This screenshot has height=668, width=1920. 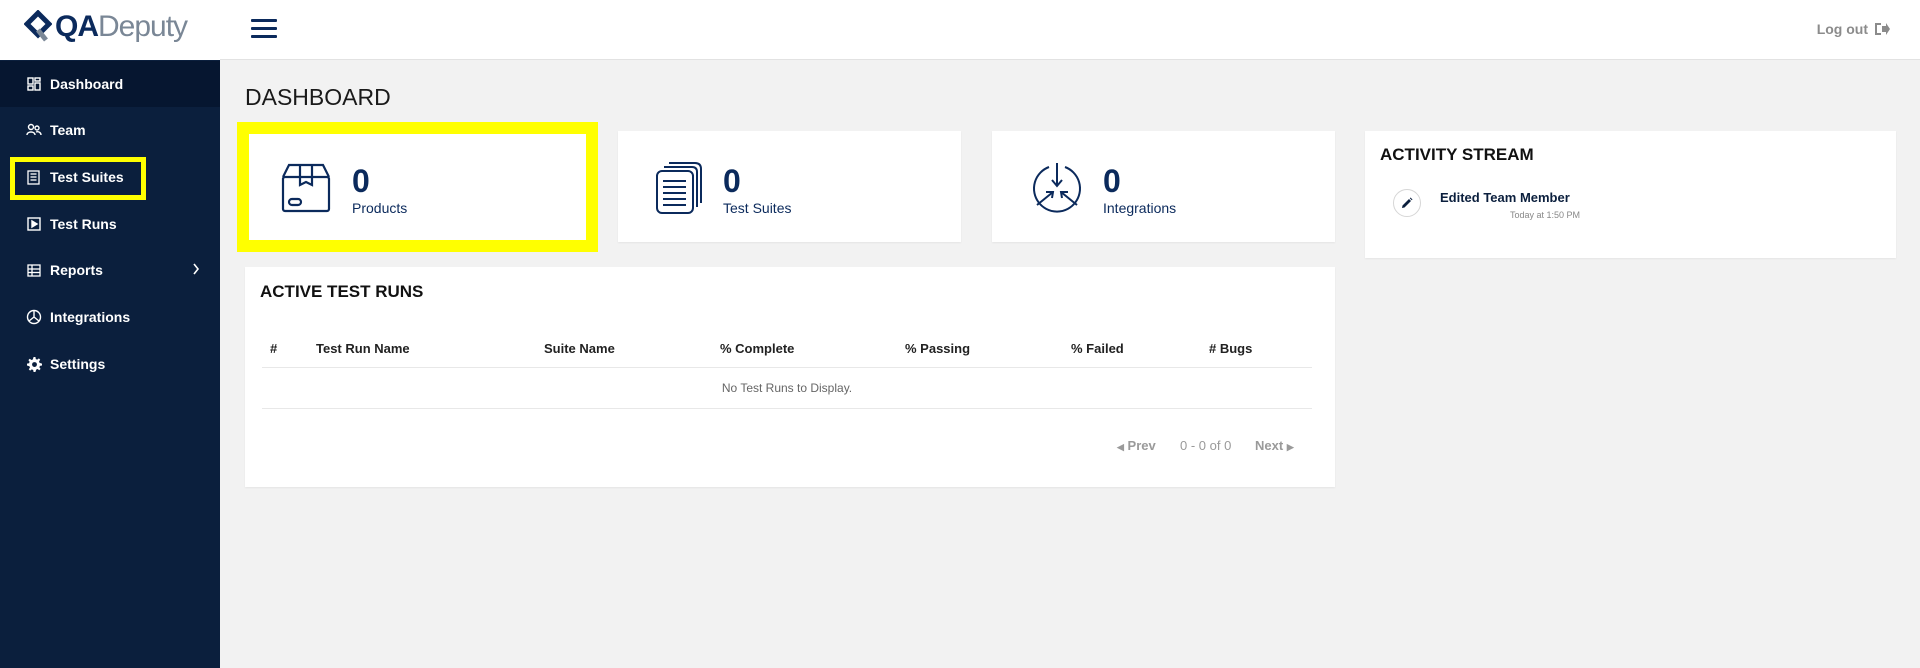 What do you see at coordinates (264, 30) in the screenshot?
I see `hamburger-menu-icon` at bounding box center [264, 30].